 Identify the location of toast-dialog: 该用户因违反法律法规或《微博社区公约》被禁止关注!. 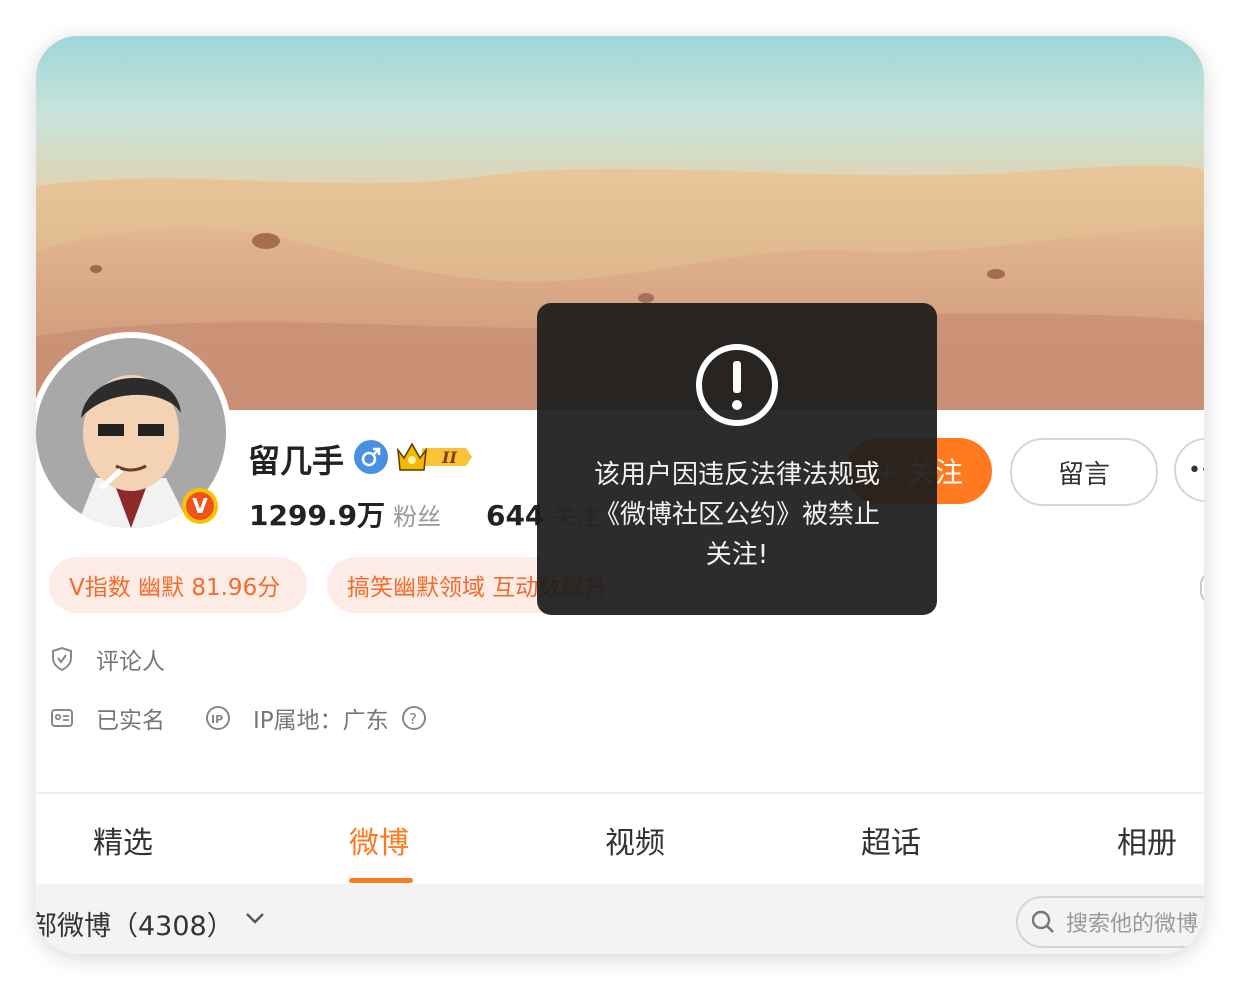
(737, 459).